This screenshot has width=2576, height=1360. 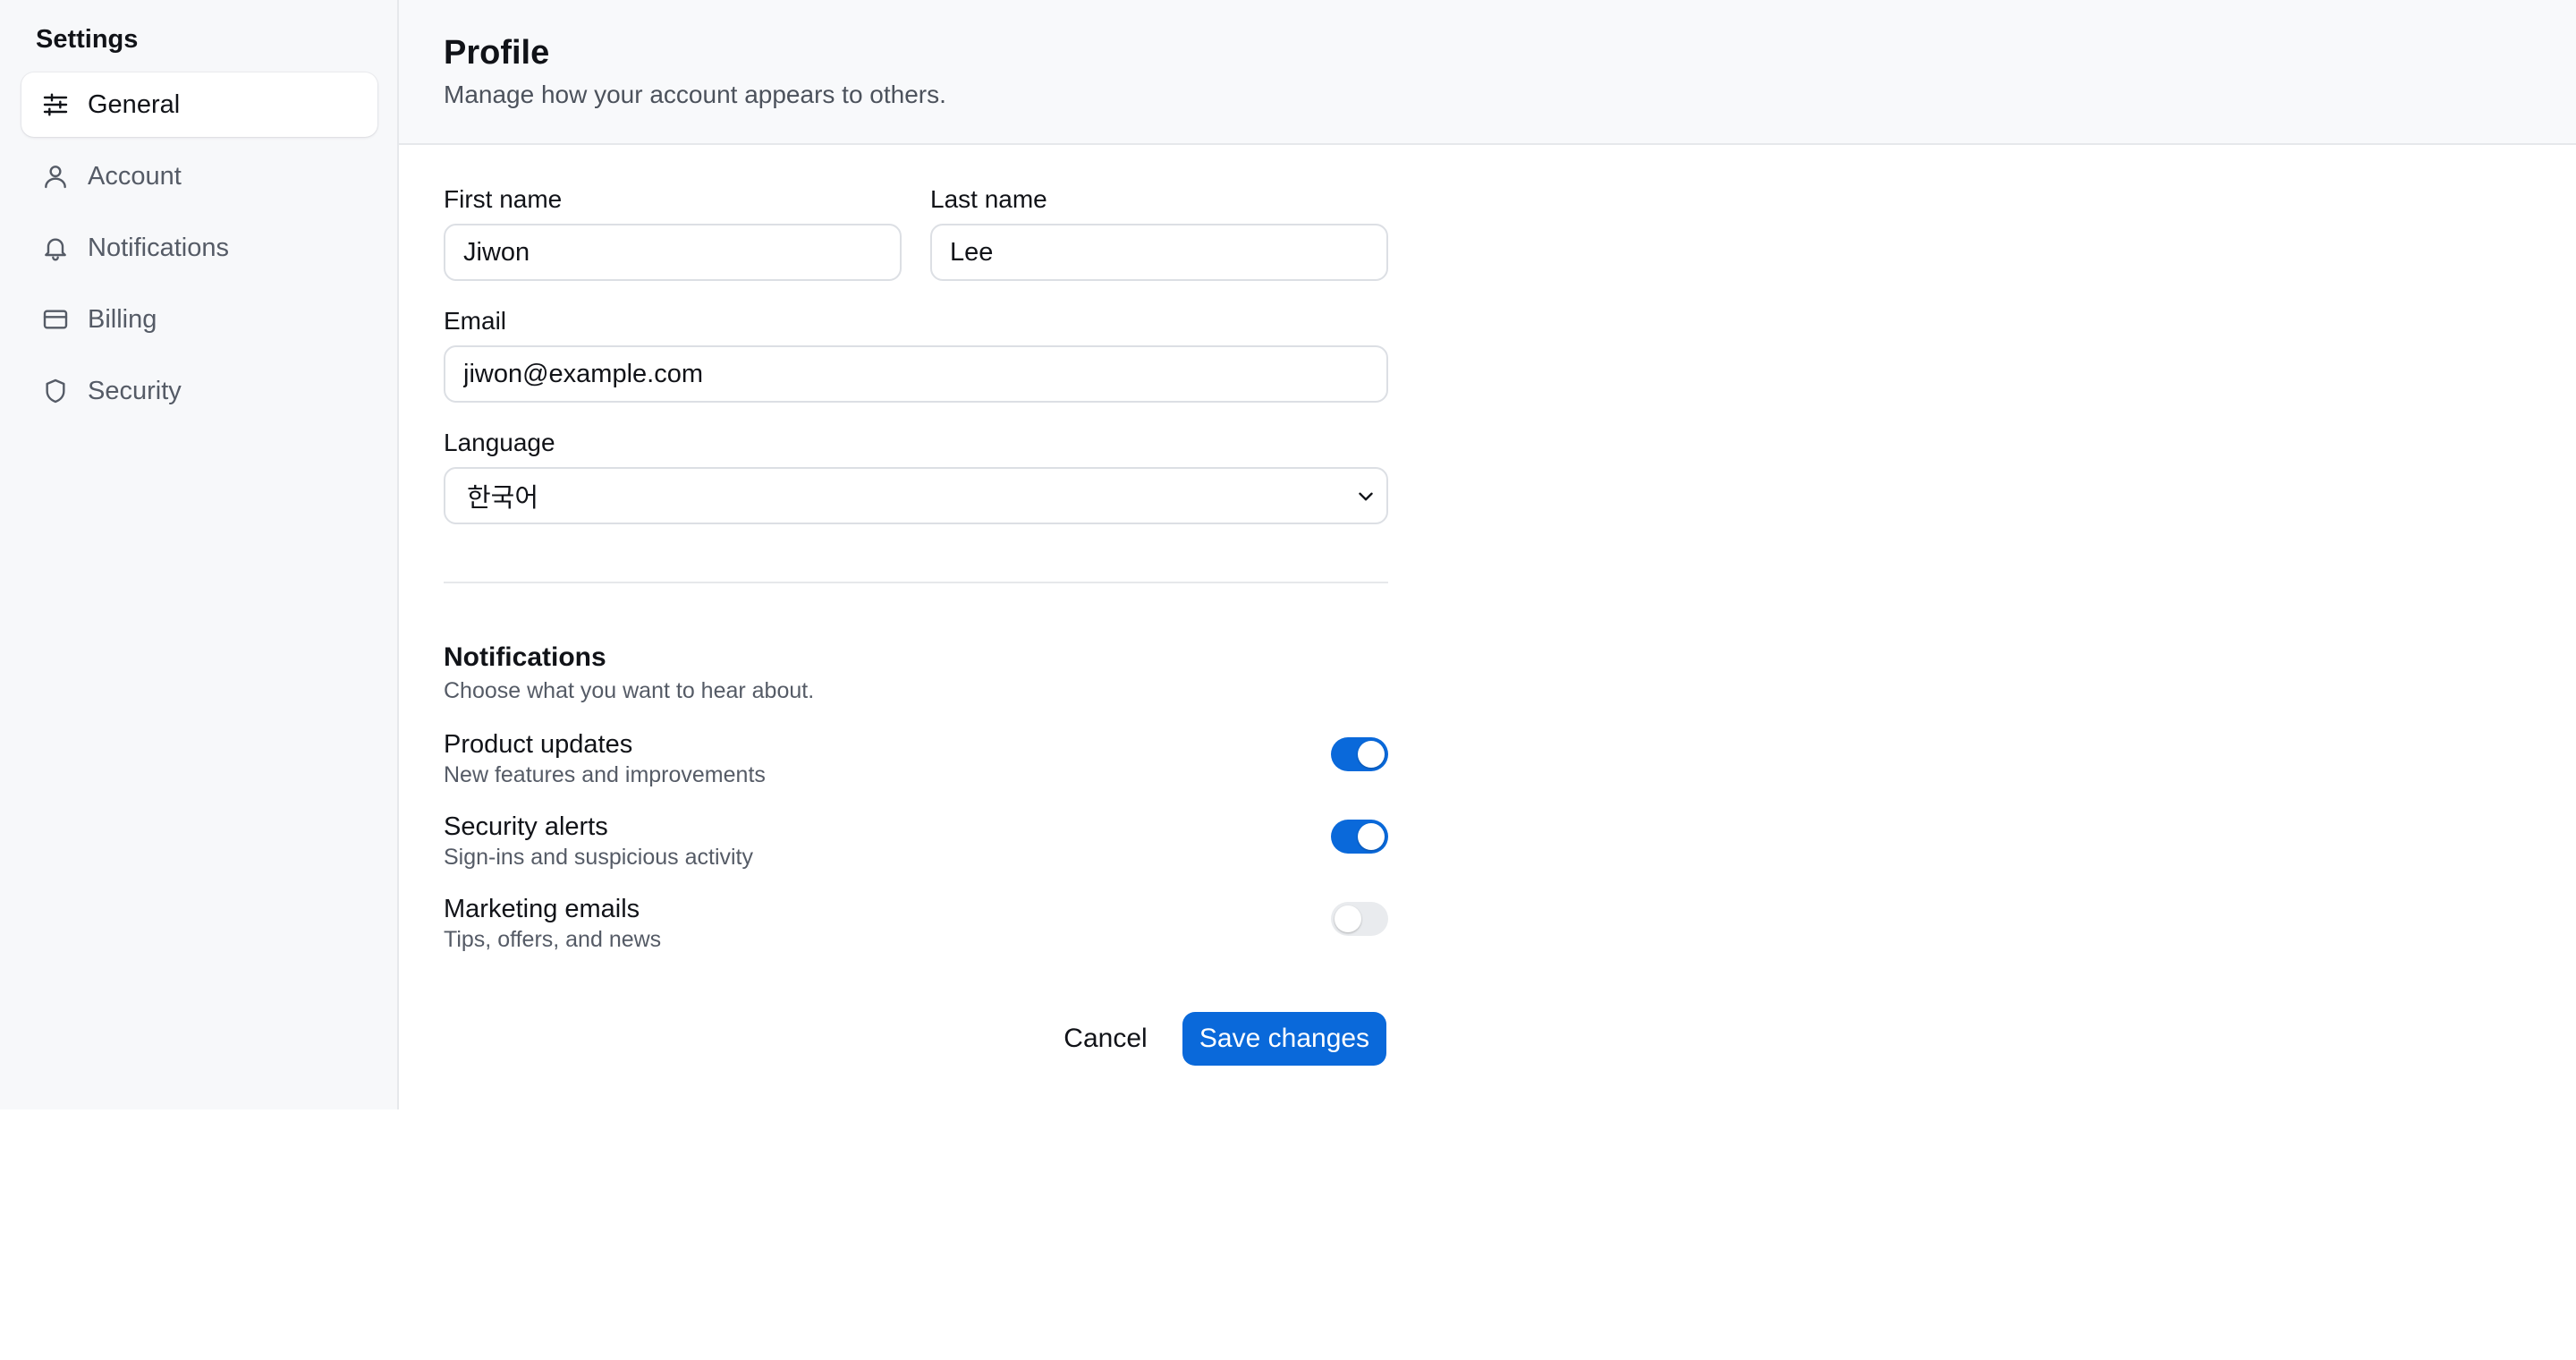 What do you see at coordinates (1105, 1039) in the screenshot?
I see `cancel-button: Cancel` at bounding box center [1105, 1039].